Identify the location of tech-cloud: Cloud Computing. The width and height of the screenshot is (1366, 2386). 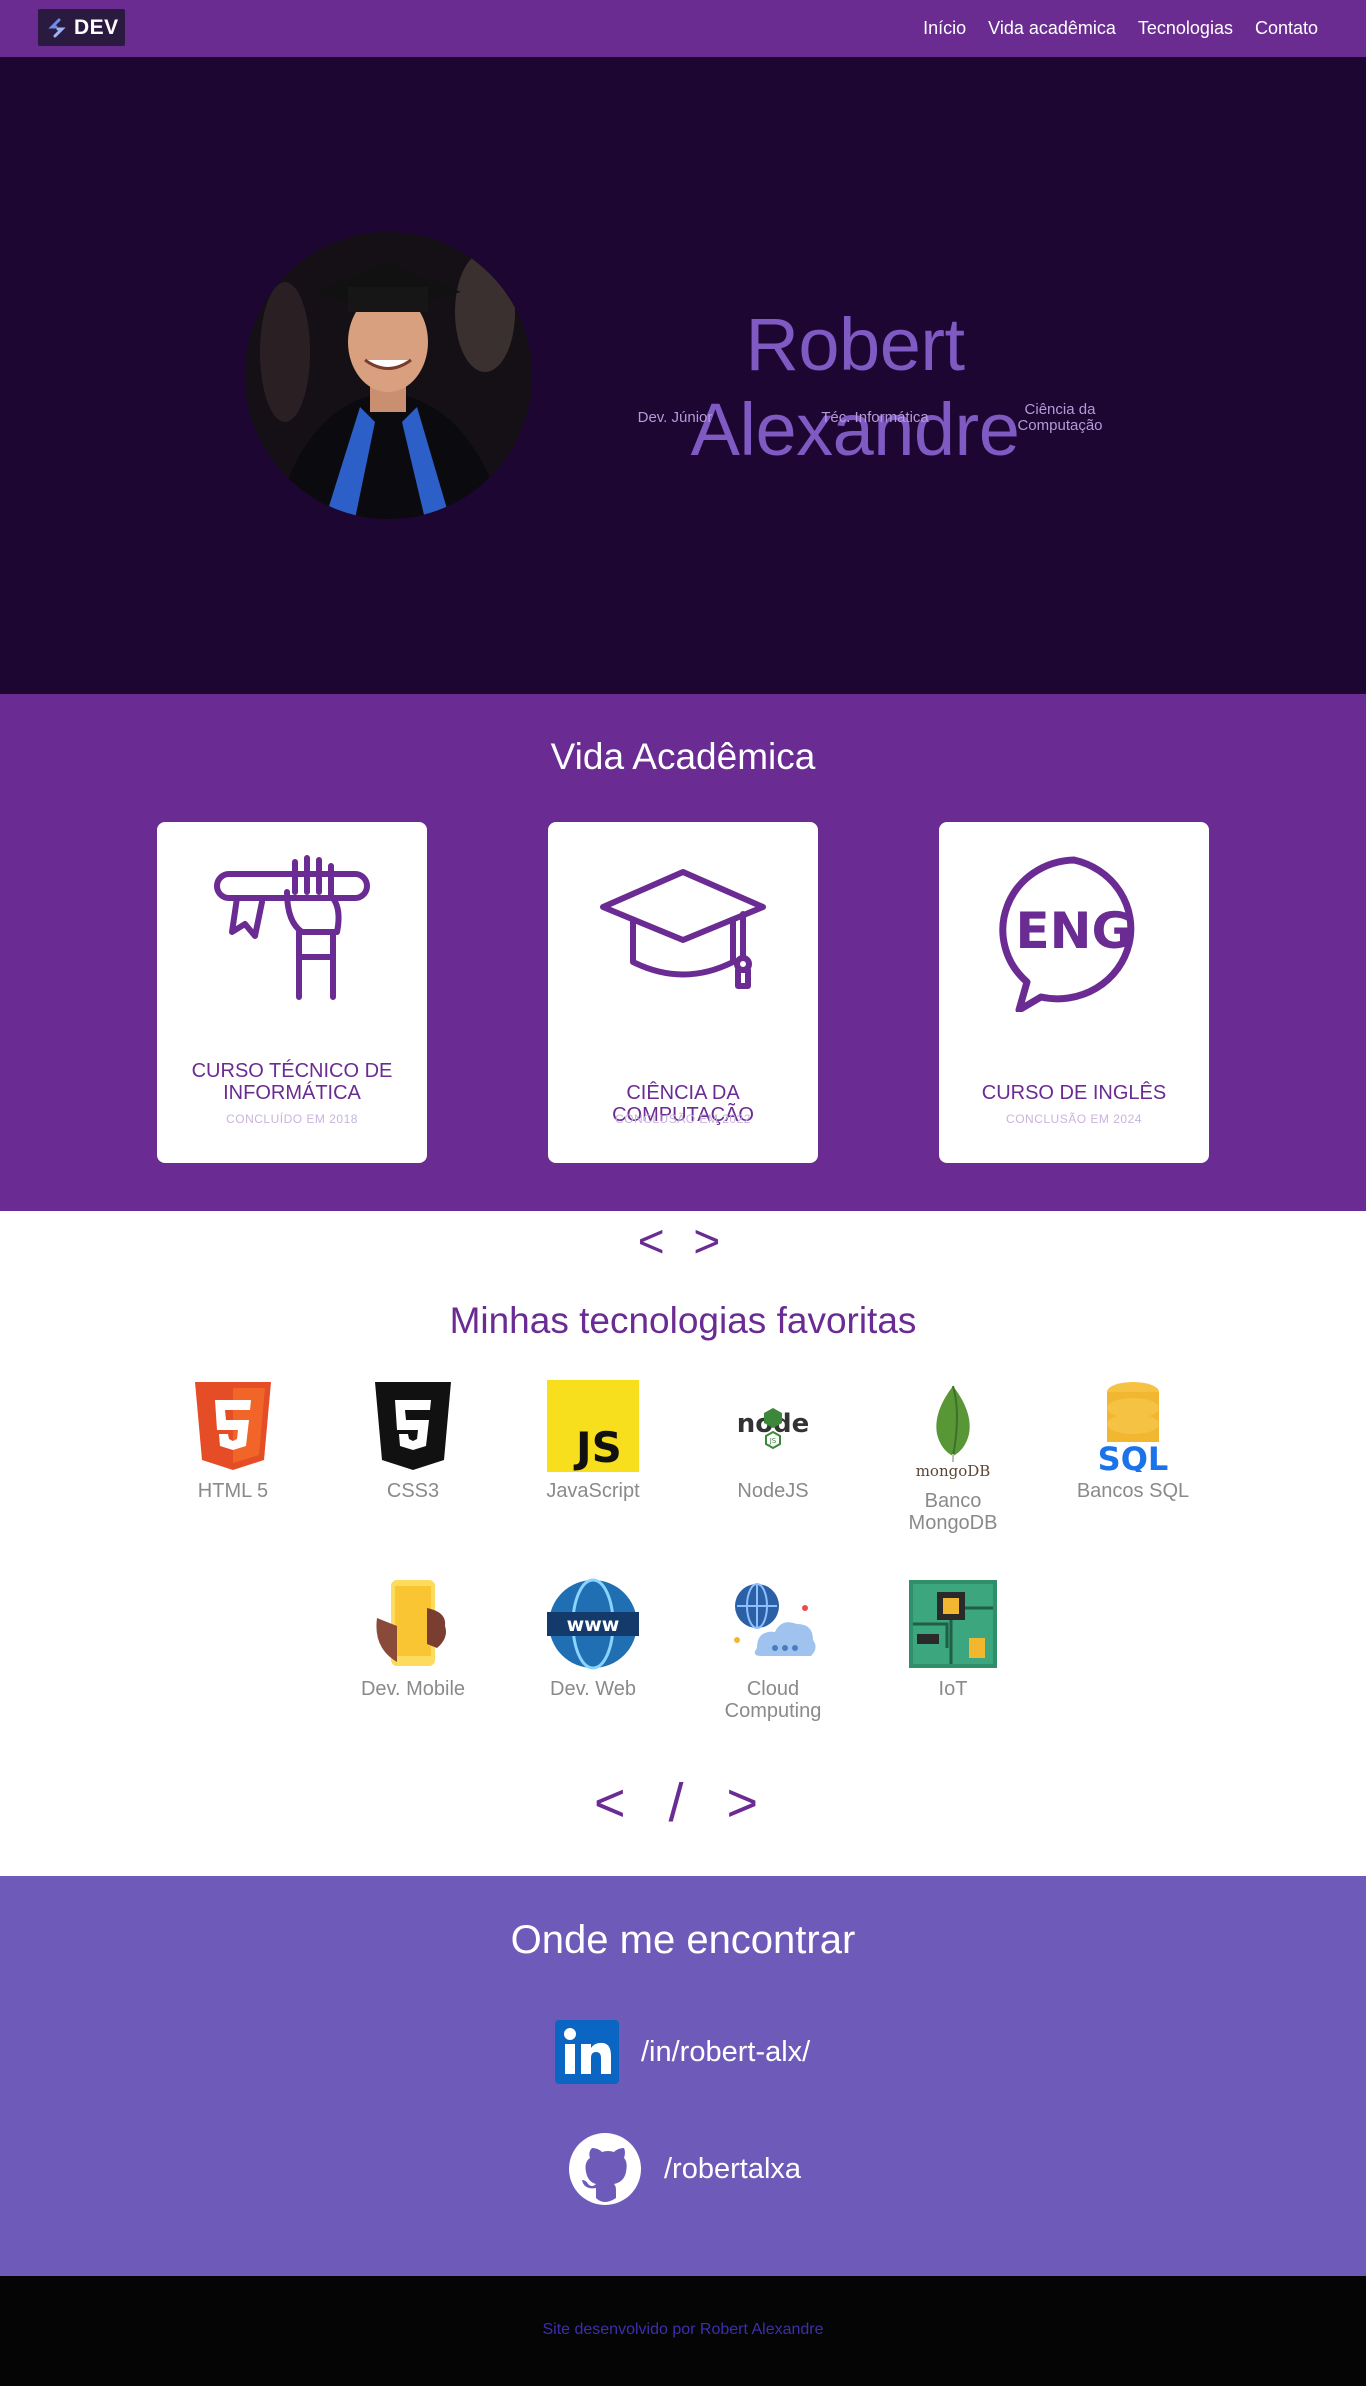
(773, 1650).